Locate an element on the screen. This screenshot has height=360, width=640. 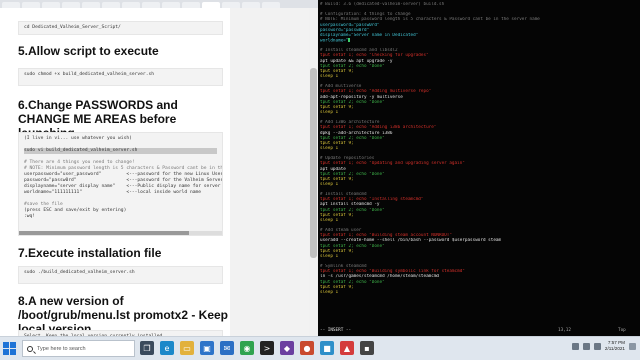
vim-status-line: -- INSERT -- 13,12 Top is located at coordinates (479, 331).